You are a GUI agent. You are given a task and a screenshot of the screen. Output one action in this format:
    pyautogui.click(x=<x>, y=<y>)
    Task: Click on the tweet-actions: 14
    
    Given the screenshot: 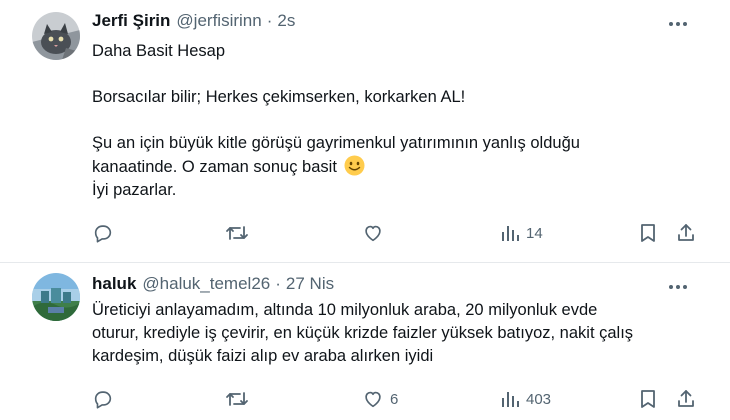 What is the action you would take?
    pyautogui.click(x=394, y=233)
    